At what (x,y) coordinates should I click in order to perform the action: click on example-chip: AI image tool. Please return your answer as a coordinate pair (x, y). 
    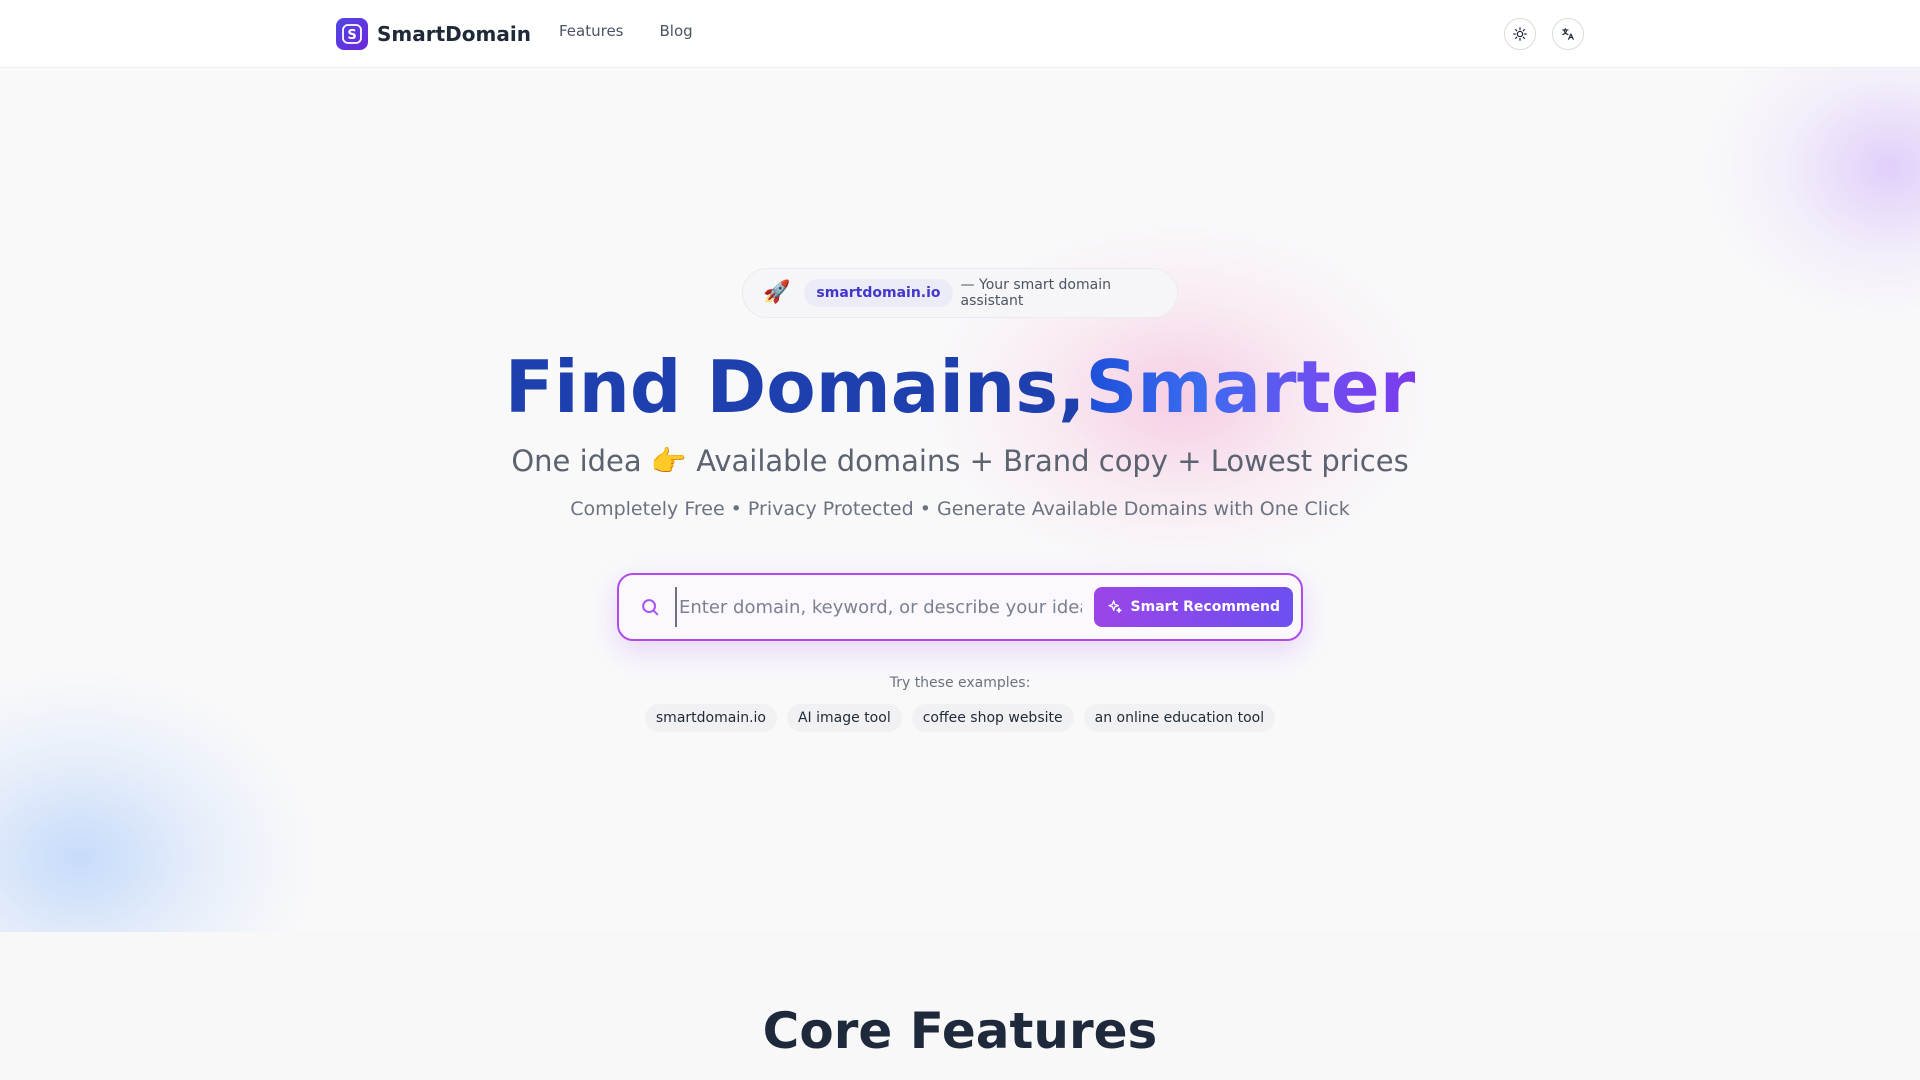
    Looking at the image, I should click on (844, 718).